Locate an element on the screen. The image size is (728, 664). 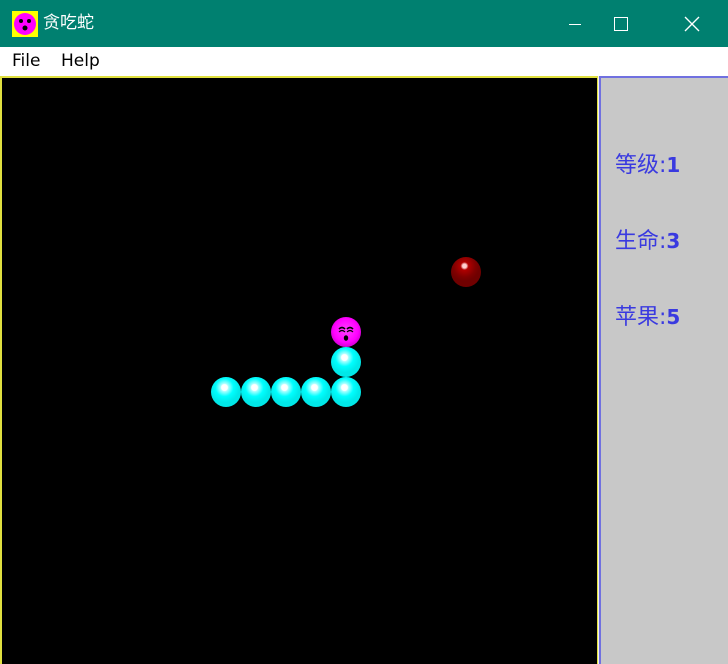
level-stat: 等级:1 is located at coordinates (647, 165).